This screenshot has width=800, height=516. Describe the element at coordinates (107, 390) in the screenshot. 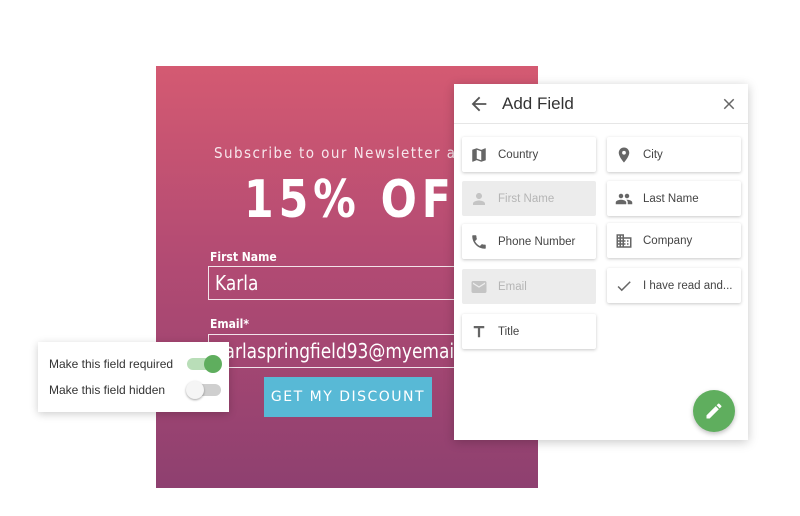

I see `hidden-label: Make this field hidden` at that location.